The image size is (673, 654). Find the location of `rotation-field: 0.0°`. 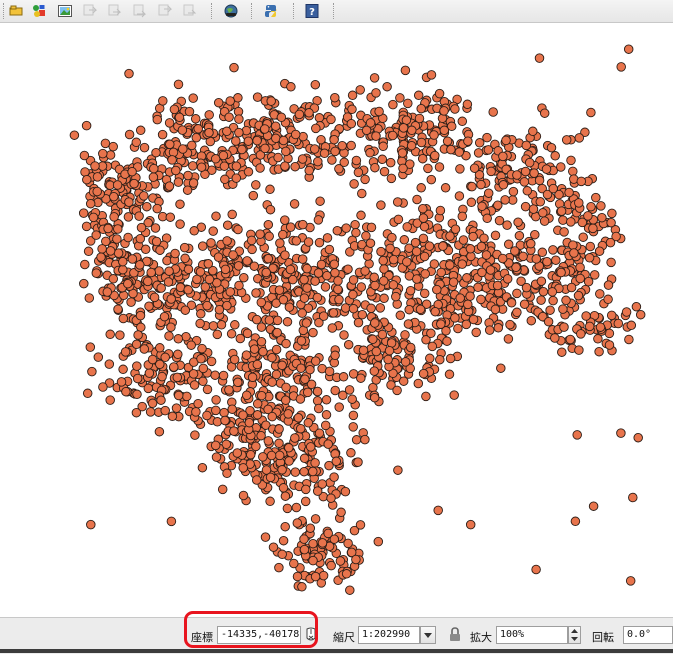

rotation-field: 0.0° is located at coordinates (648, 635).